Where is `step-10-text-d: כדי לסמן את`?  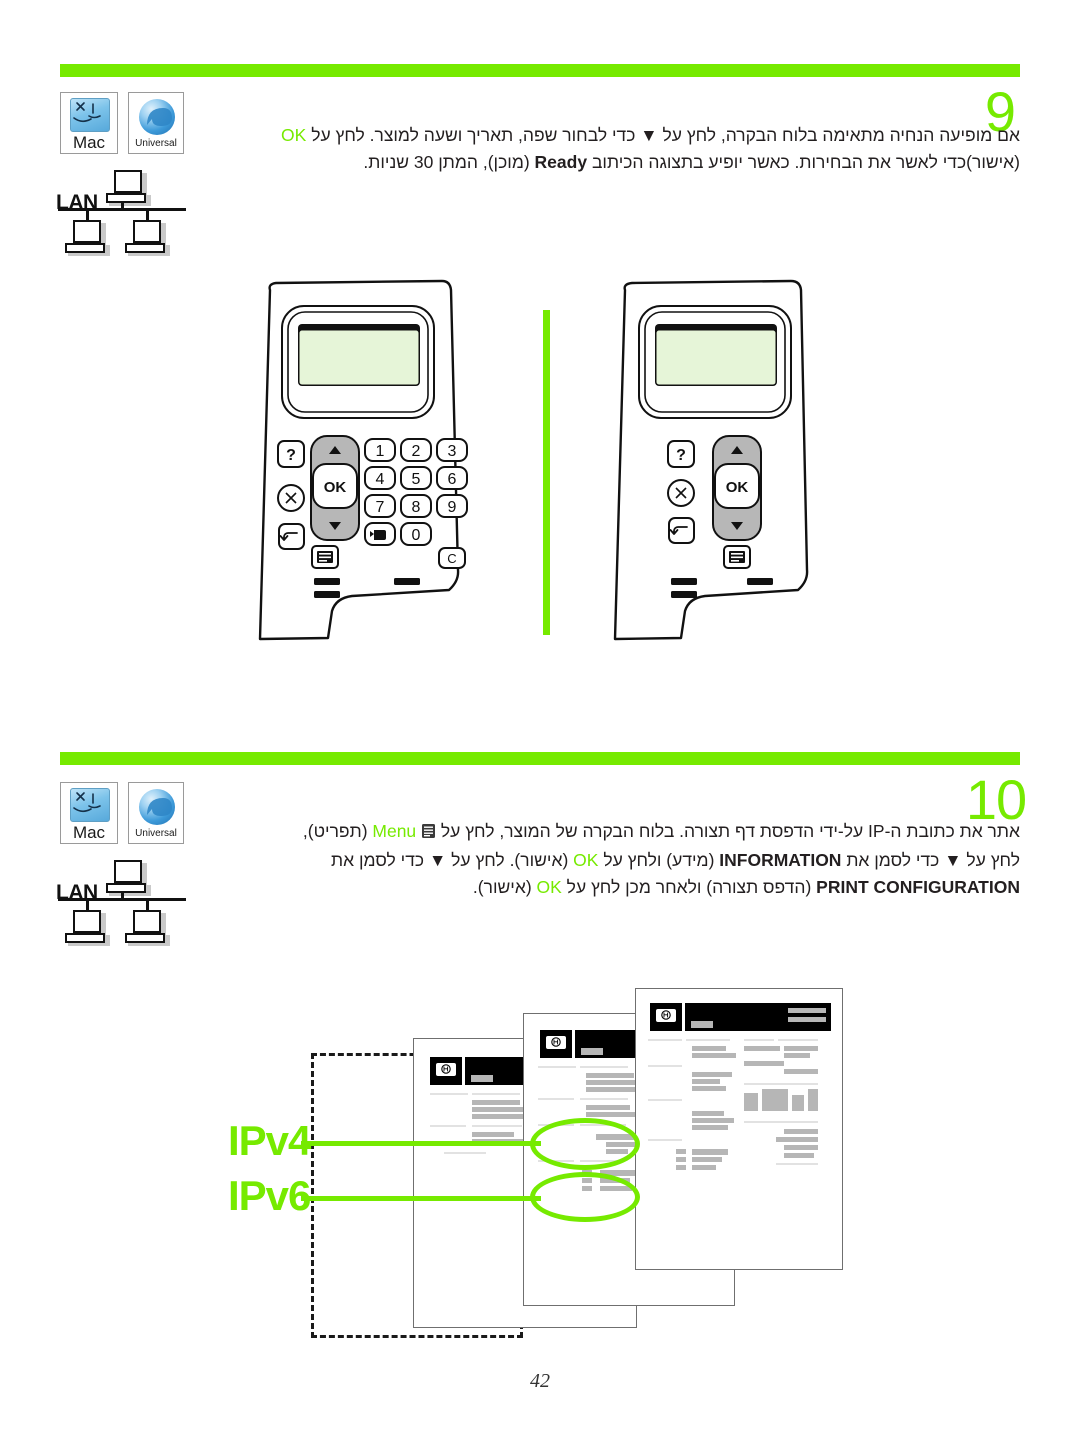 step-10-text-d: כדי לסמן את is located at coordinates (893, 860).